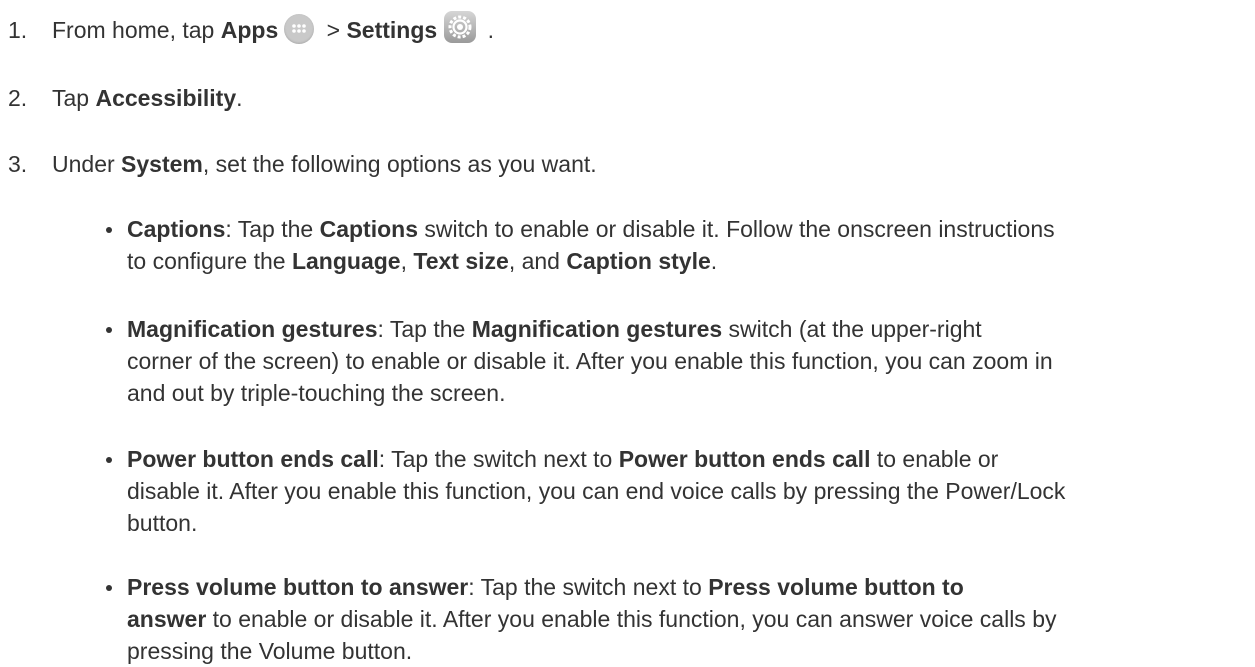 This screenshot has width=1255, height=667. What do you see at coordinates (167, 619) in the screenshot?
I see `bold-text: answer` at bounding box center [167, 619].